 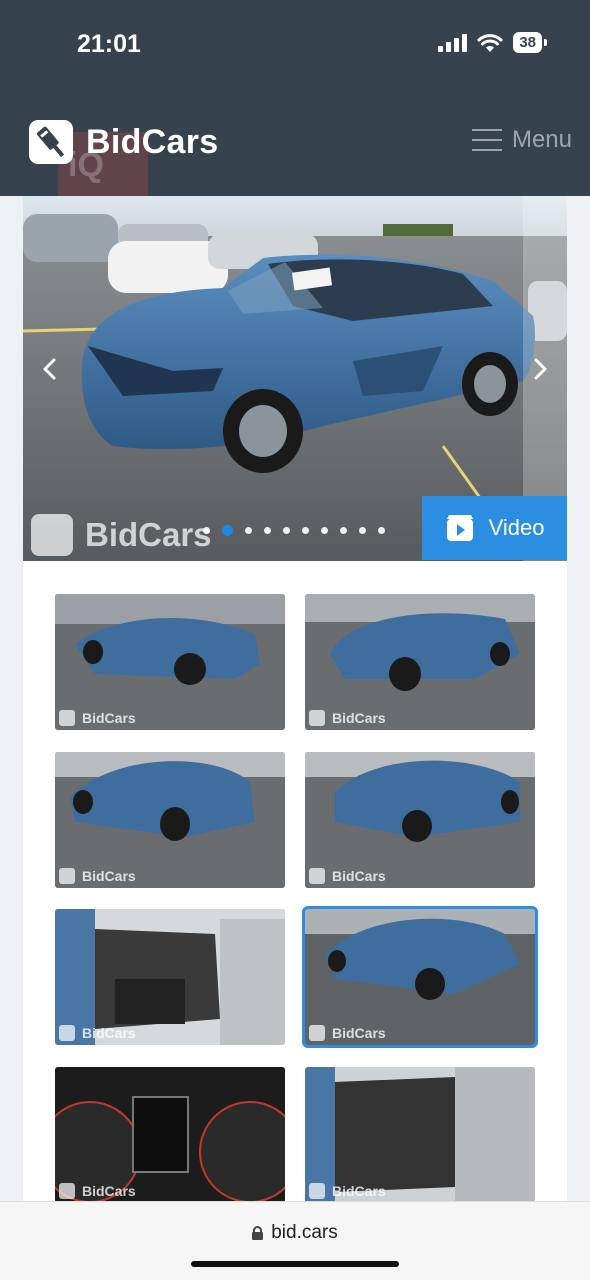 I want to click on slide-indicator, so click(x=294, y=530).